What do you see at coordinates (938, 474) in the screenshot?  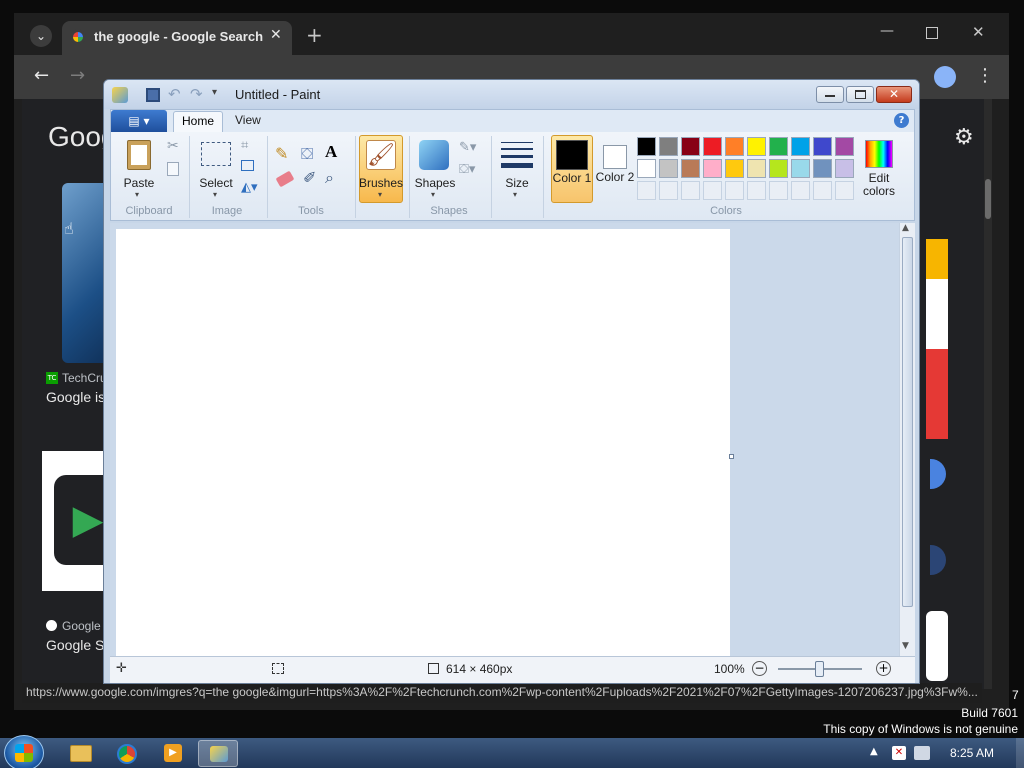 I see `right-thumb-a` at bounding box center [938, 474].